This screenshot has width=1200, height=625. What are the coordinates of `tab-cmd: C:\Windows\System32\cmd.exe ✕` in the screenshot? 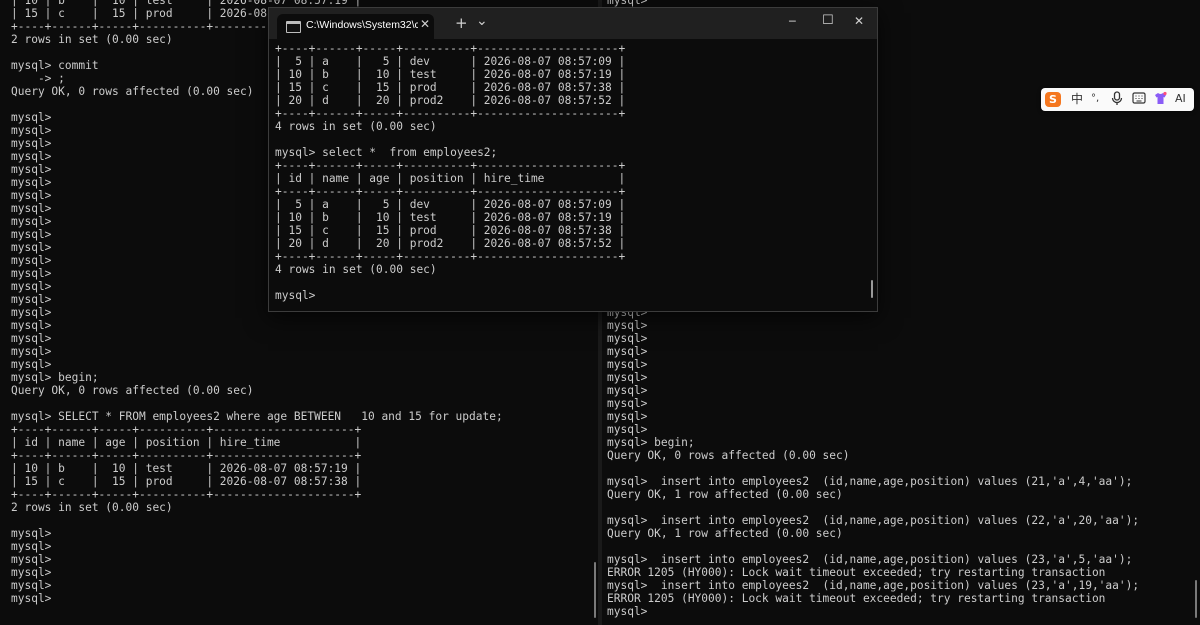 It's located at (355, 26).